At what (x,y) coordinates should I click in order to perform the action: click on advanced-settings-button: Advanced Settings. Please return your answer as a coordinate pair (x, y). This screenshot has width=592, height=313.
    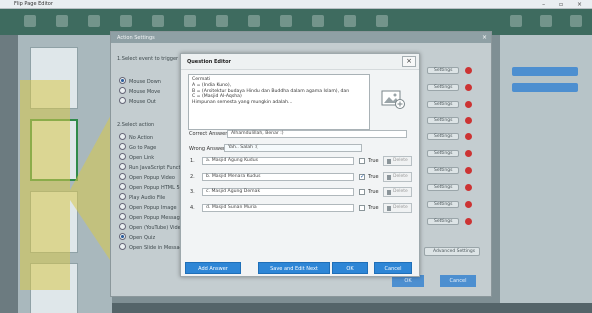
    Looking at the image, I should click on (452, 251).